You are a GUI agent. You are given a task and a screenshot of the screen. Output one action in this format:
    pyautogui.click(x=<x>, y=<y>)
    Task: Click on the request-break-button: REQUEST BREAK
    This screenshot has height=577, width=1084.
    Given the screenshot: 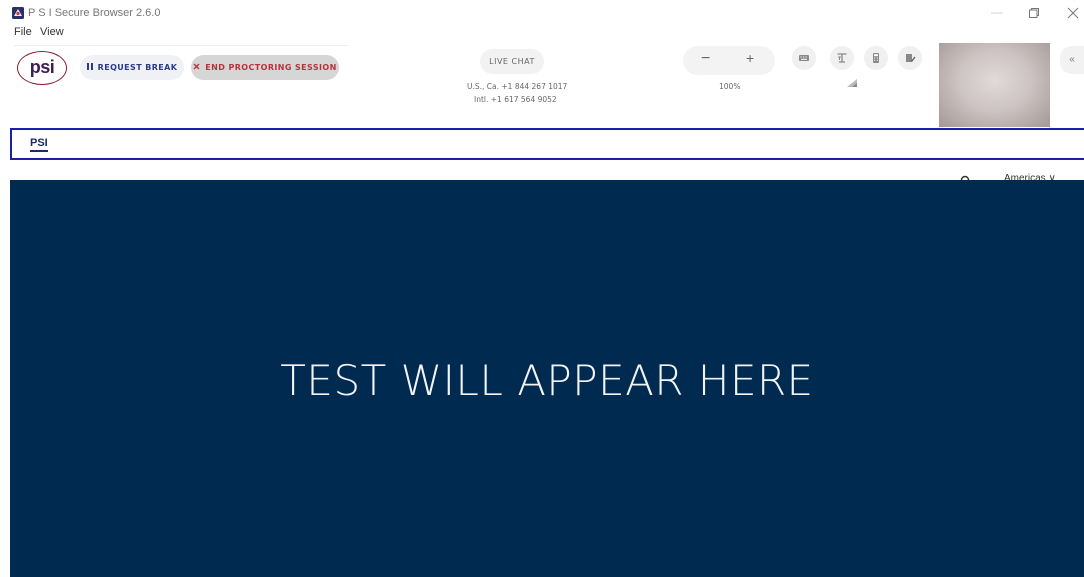 What is the action you would take?
    pyautogui.click(x=132, y=67)
    